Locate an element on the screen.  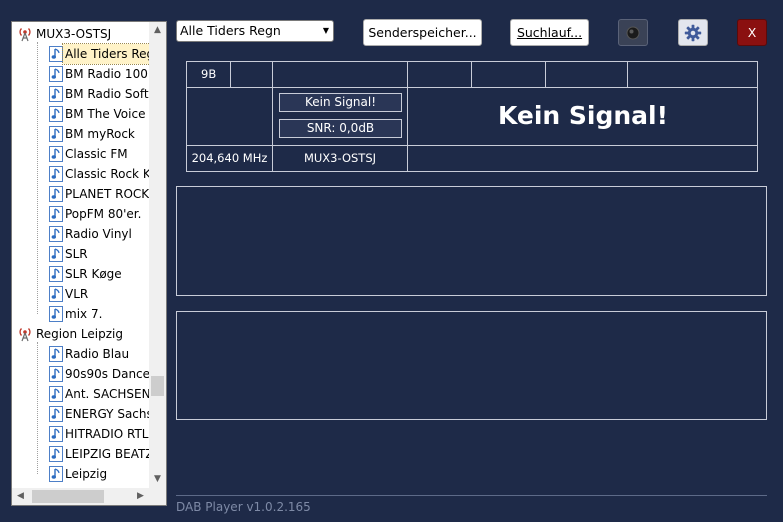
snr-label: SNR: 0,0dB is located at coordinates (340, 128).